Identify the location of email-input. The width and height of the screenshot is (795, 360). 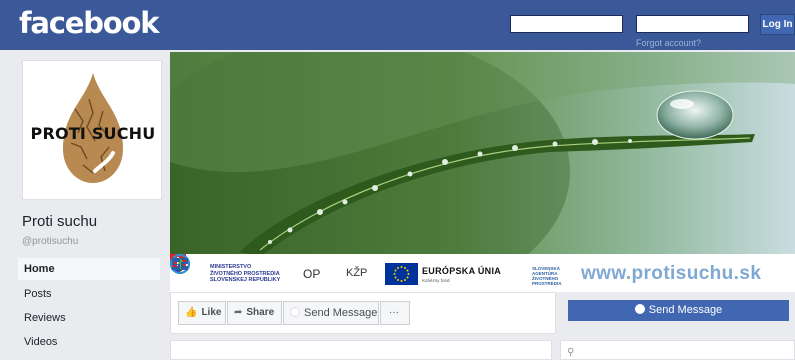
(566, 24).